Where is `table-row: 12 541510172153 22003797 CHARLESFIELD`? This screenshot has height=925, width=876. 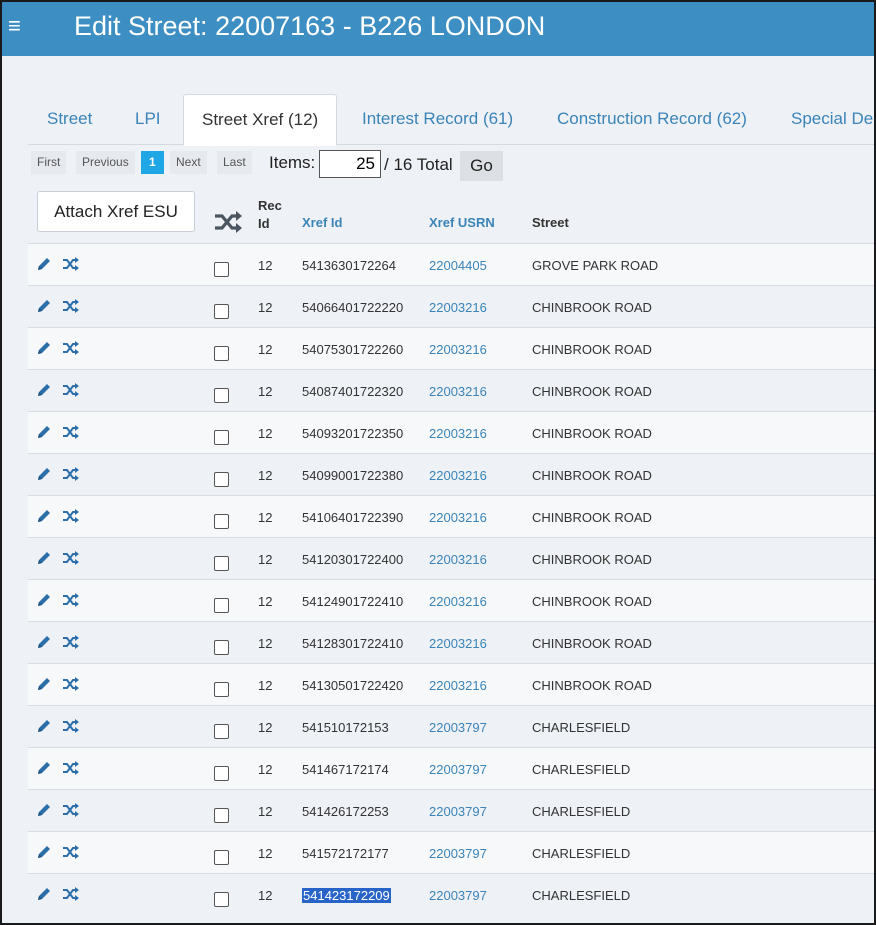 table-row: 12 541510172153 22003797 CHARLESFIELD is located at coordinates (451, 726).